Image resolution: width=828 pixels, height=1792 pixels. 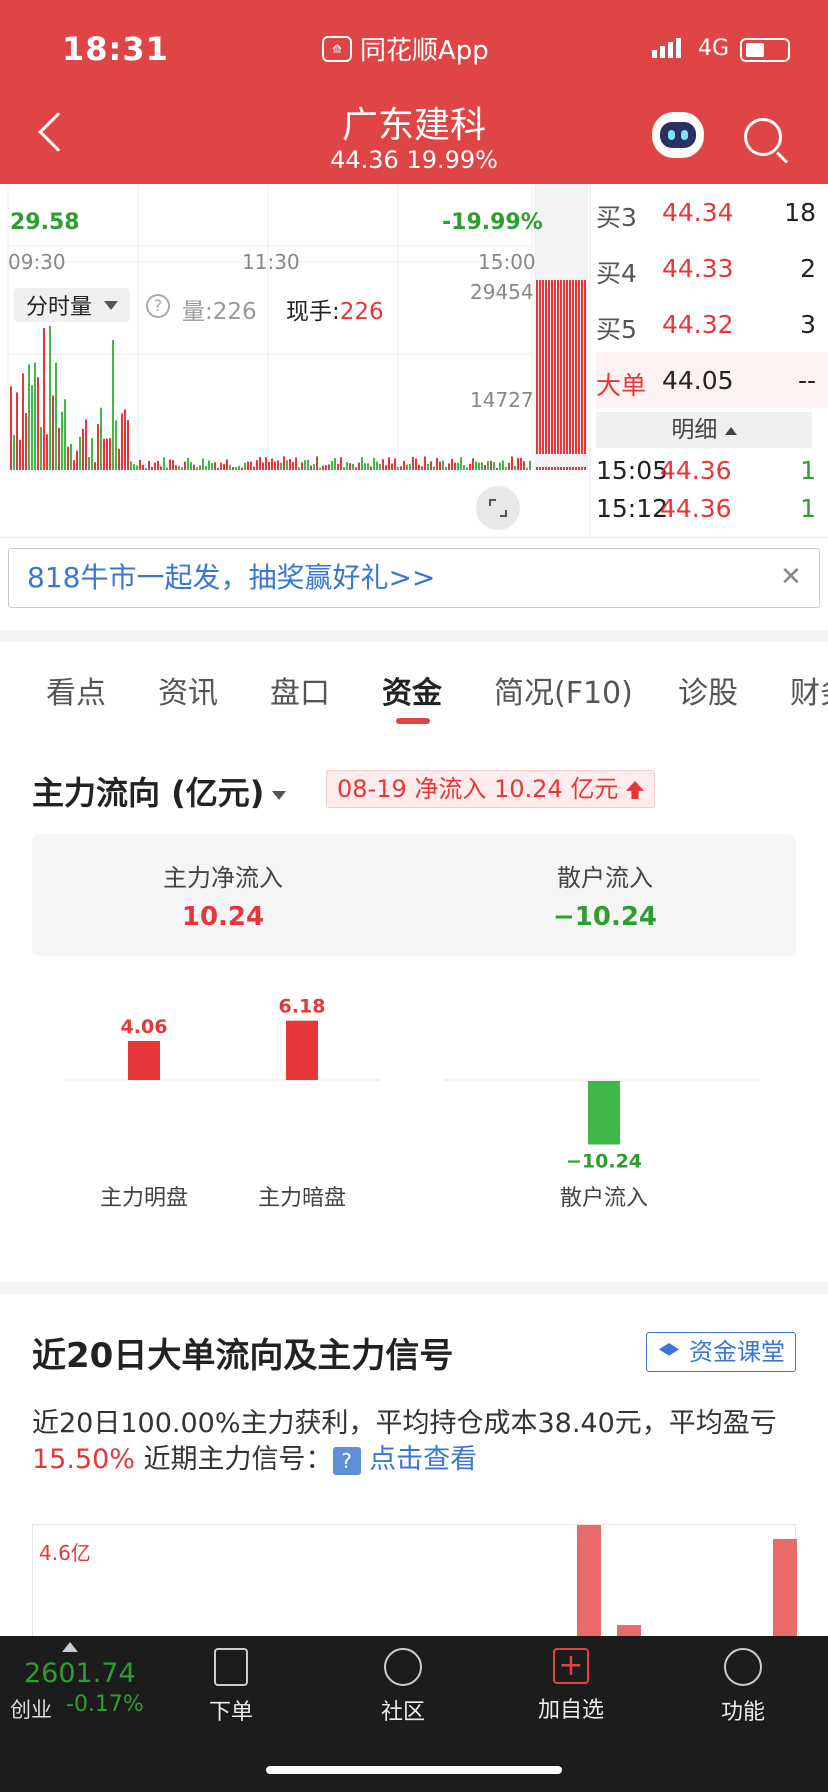 I want to click on tab-news: 资讯, so click(x=188, y=681).